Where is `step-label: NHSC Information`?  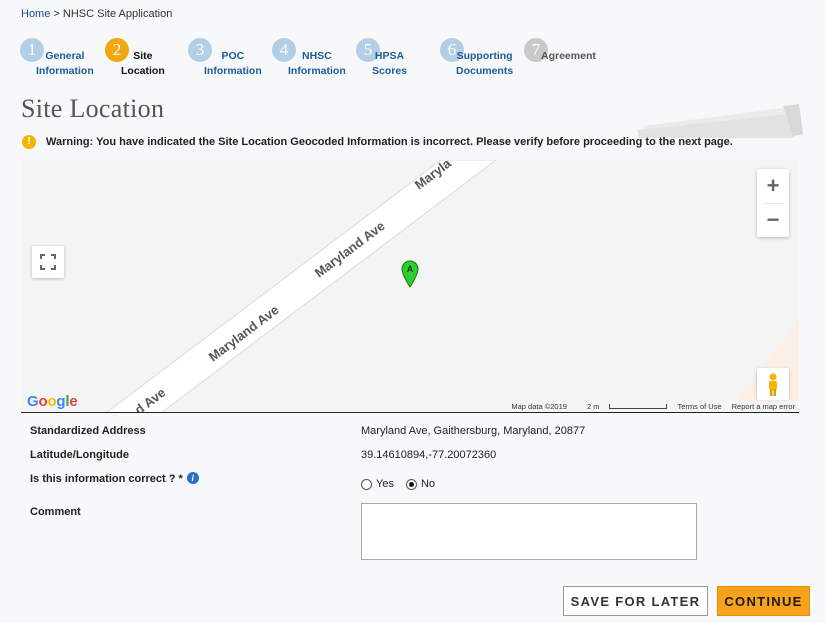
step-label: NHSC Information is located at coordinates (317, 63).